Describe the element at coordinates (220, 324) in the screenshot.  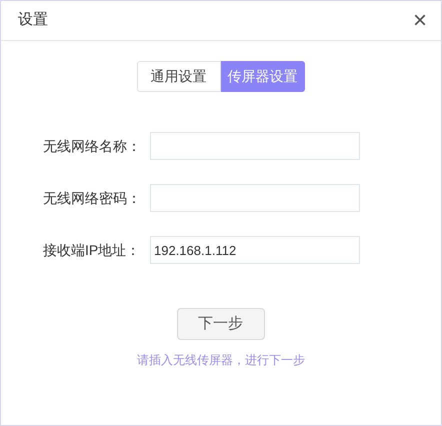
I see `next-button: 下一步` at that location.